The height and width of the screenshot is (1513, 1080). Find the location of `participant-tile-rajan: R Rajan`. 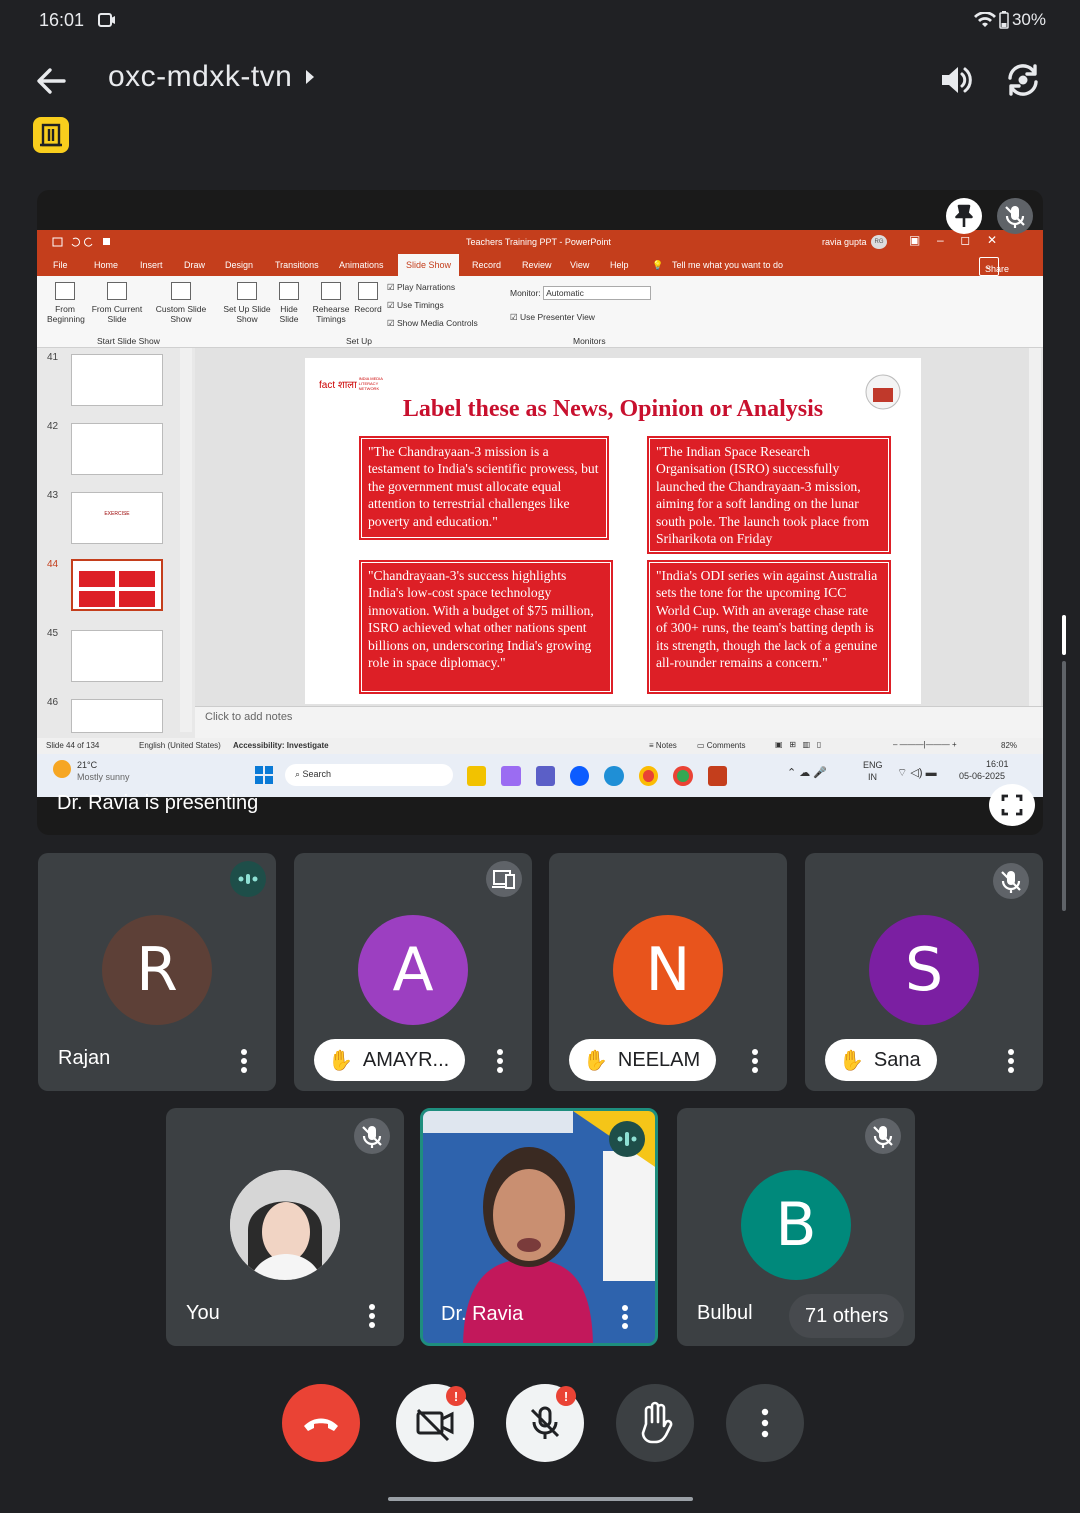

participant-tile-rajan: R Rajan is located at coordinates (157, 972).